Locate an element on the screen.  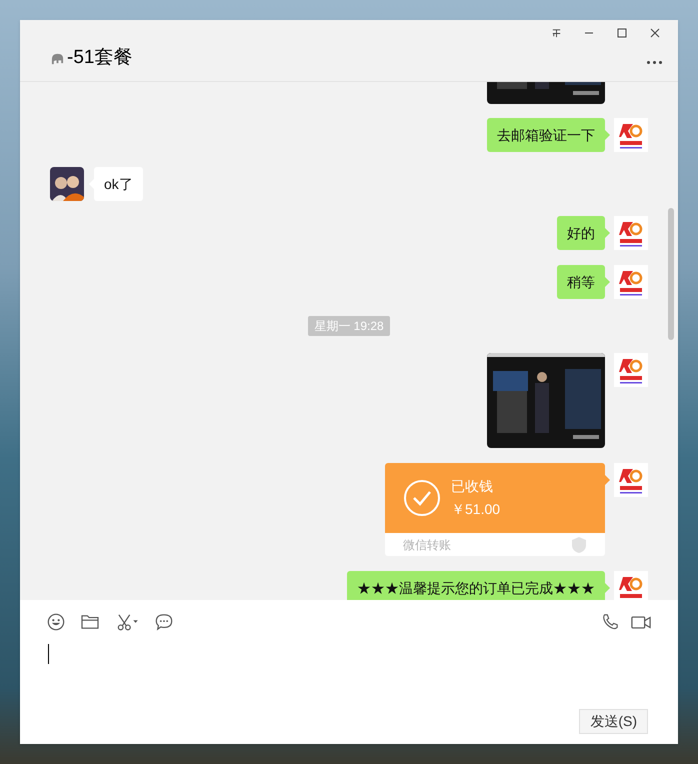
folder-icon is located at coordinates (90, 622).